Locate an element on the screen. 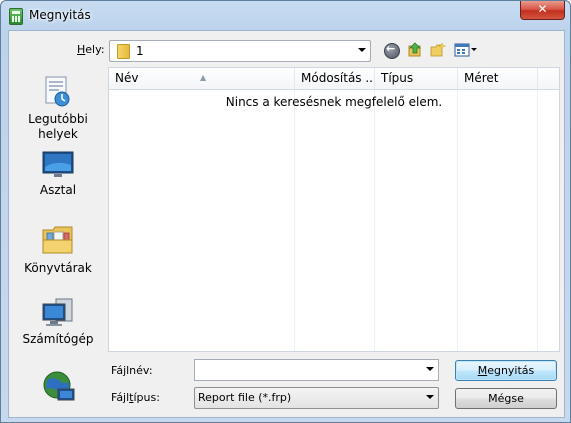 This screenshot has height=423, width=571. close-button: ✕ is located at coordinates (542, 10).